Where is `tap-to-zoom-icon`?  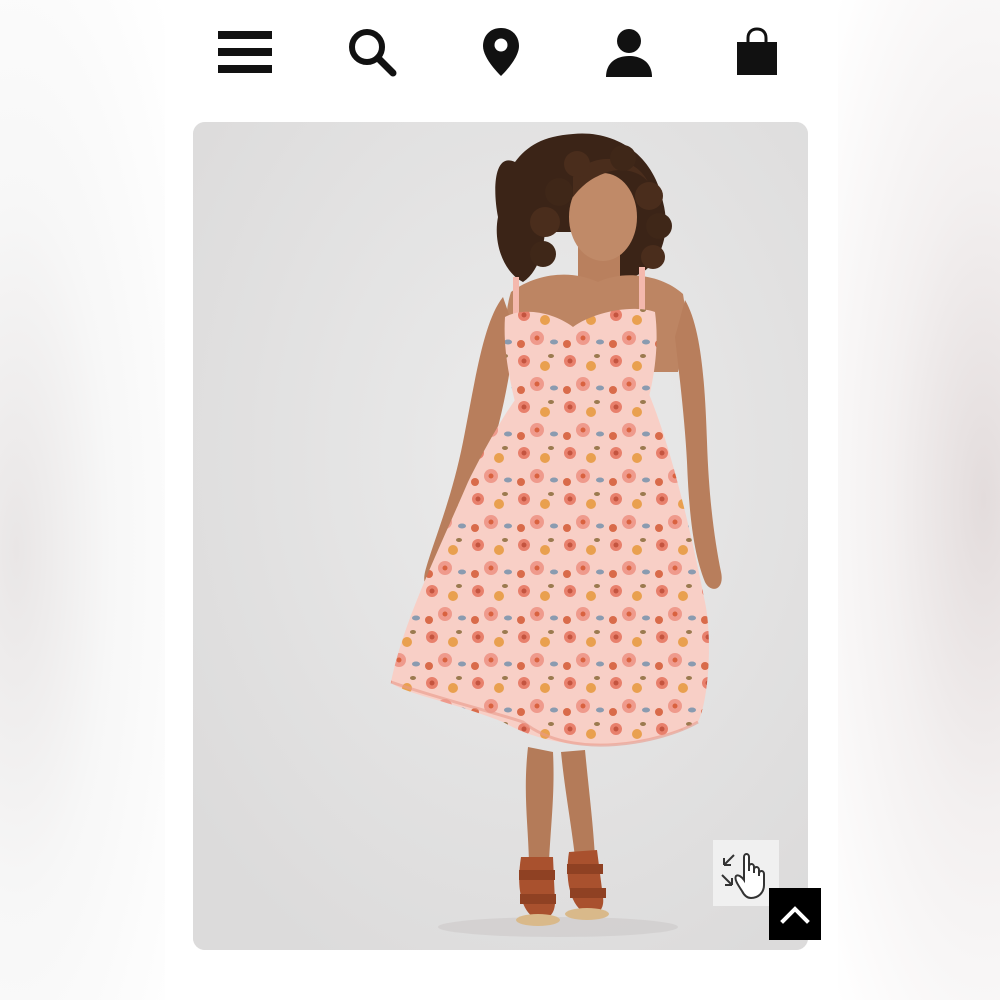 tap-to-zoom-icon is located at coordinates (743, 876).